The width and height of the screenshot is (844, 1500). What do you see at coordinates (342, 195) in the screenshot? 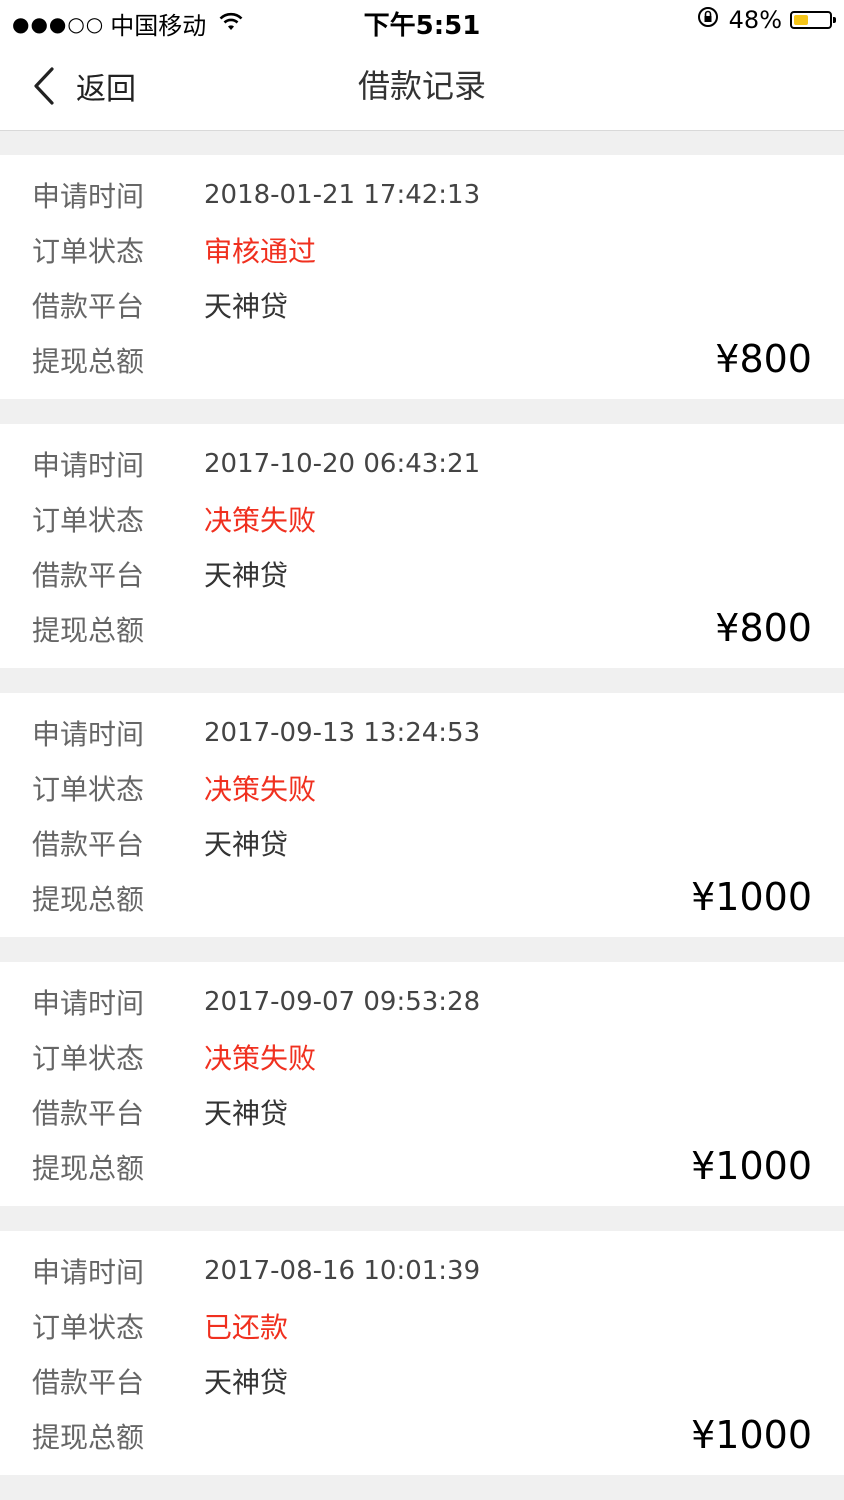
I see `apply-time-value: 2018-01-21 17:42:13` at bounding box center [342, 195].